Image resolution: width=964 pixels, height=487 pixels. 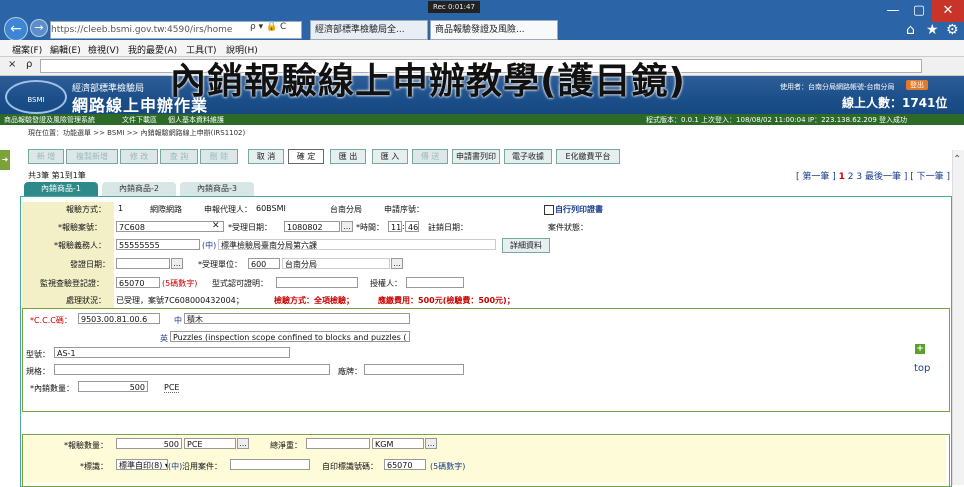 I want to click on cancel-button: 取 消, so click(x=266, y=156).